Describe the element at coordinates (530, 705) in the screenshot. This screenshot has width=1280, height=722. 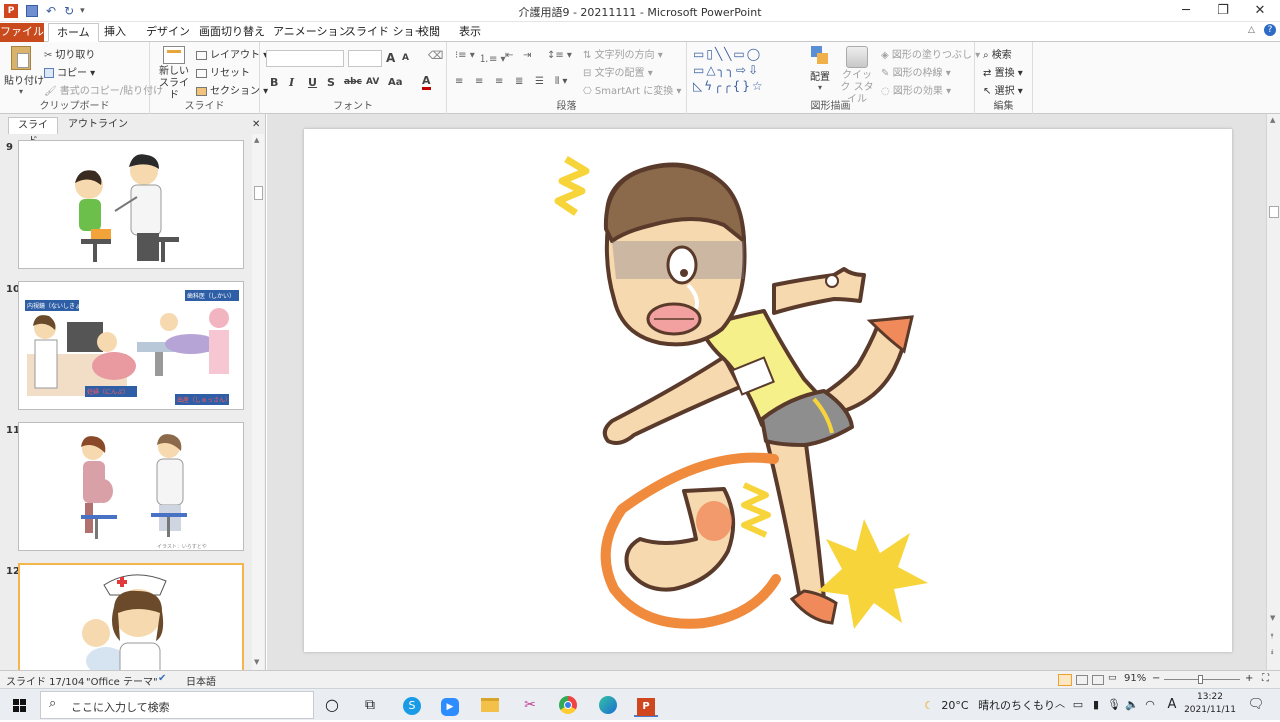
I see `snip-icon: ✂` at that location.